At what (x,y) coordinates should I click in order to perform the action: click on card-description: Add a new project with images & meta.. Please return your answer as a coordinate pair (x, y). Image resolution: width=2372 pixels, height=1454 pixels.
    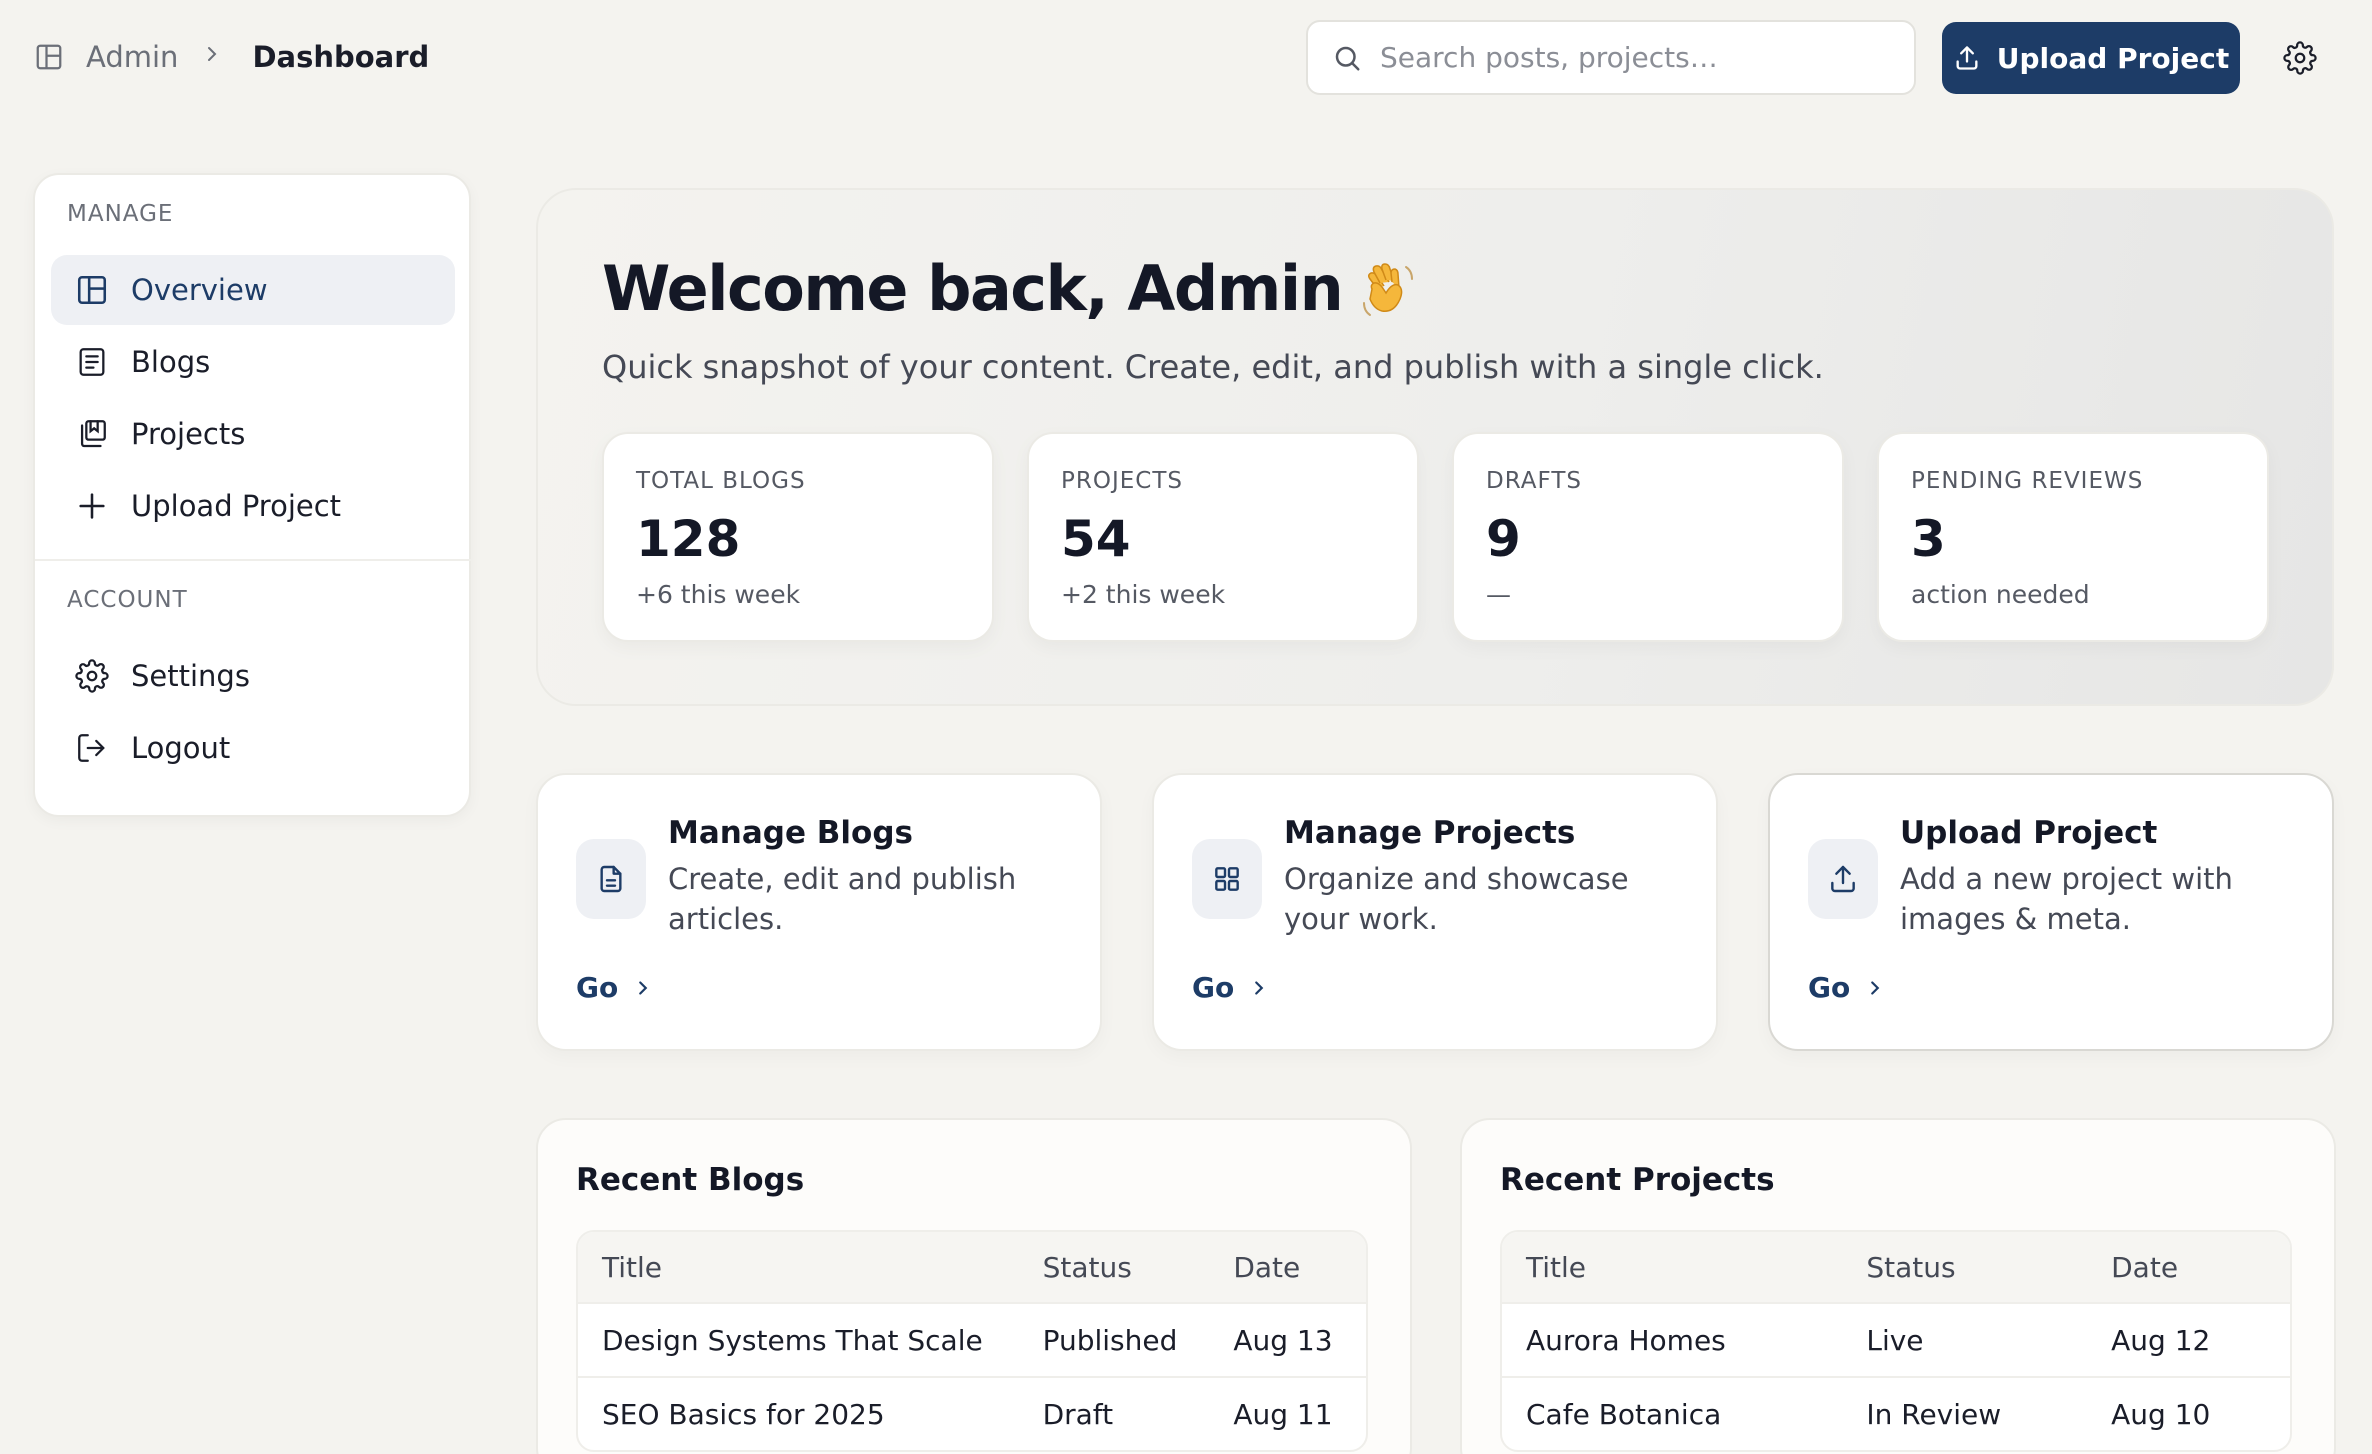
    Looking at the image, I should click on (2066, 899).